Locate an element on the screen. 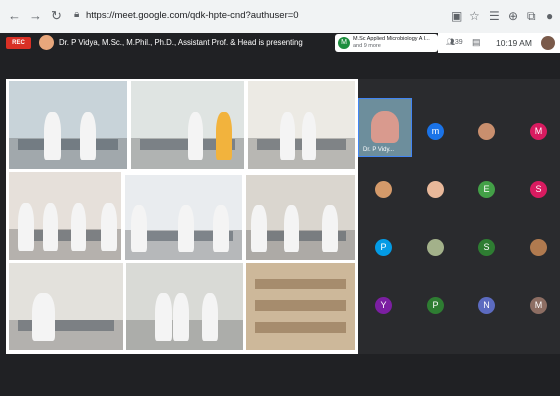 The width and height of the screenshot is (560, 396). chip-subtitle: and 9 more is located at coordinates (367, 46).